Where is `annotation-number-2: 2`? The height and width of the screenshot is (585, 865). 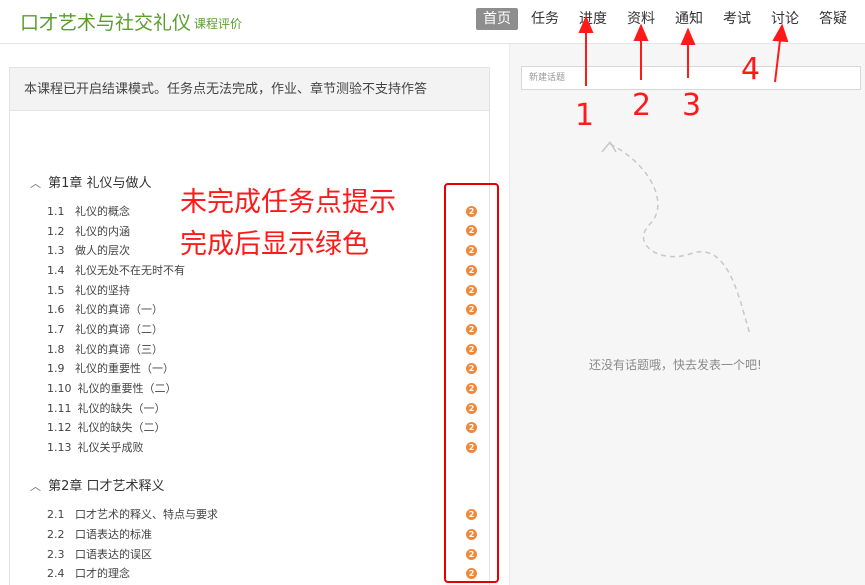
annotation-number-2: 2 is located at coordinates (642, 105).